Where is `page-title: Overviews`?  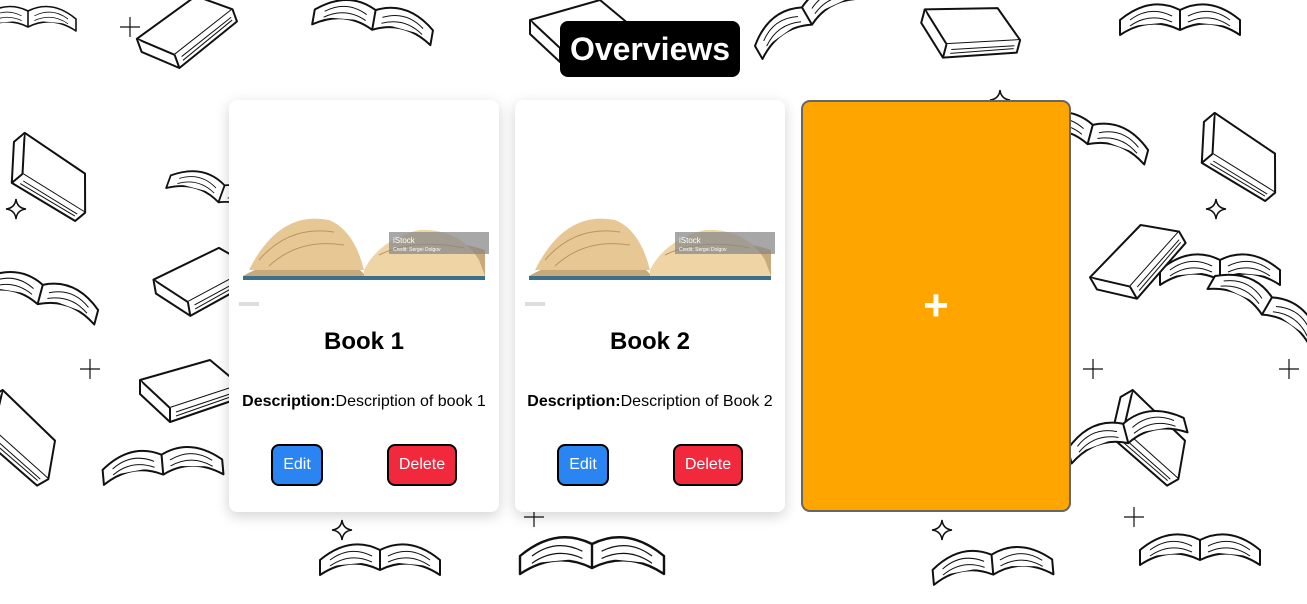 page-title: Overviews is located at coordinates (650, 49).